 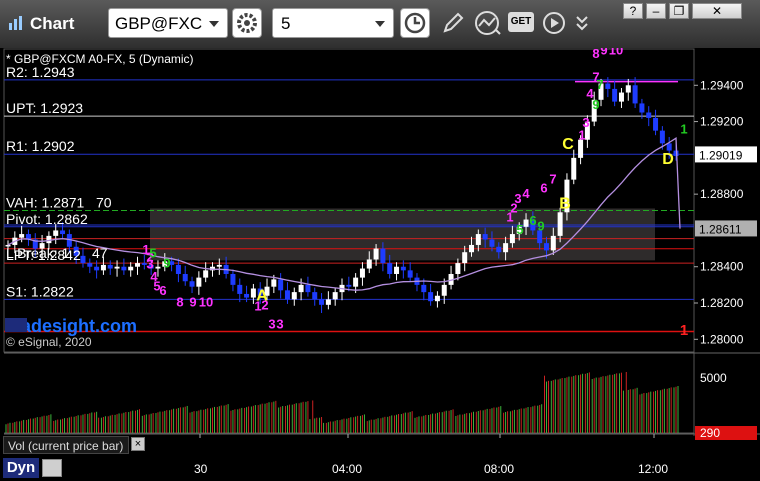 I want to click on settings-button, so click(x=247, y=23).